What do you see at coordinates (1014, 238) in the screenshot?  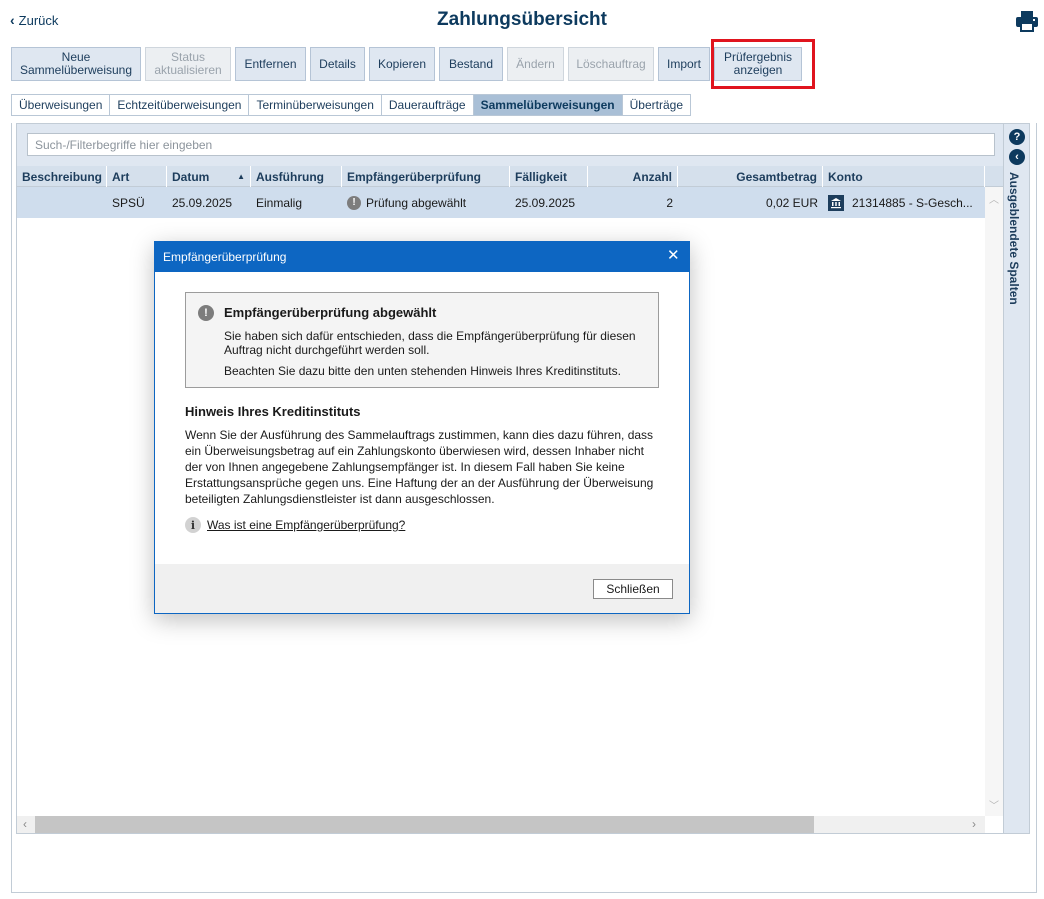 I see `hidden-columns-label: Ausgeblendete Spalten` at bounding box center [1014, 238].